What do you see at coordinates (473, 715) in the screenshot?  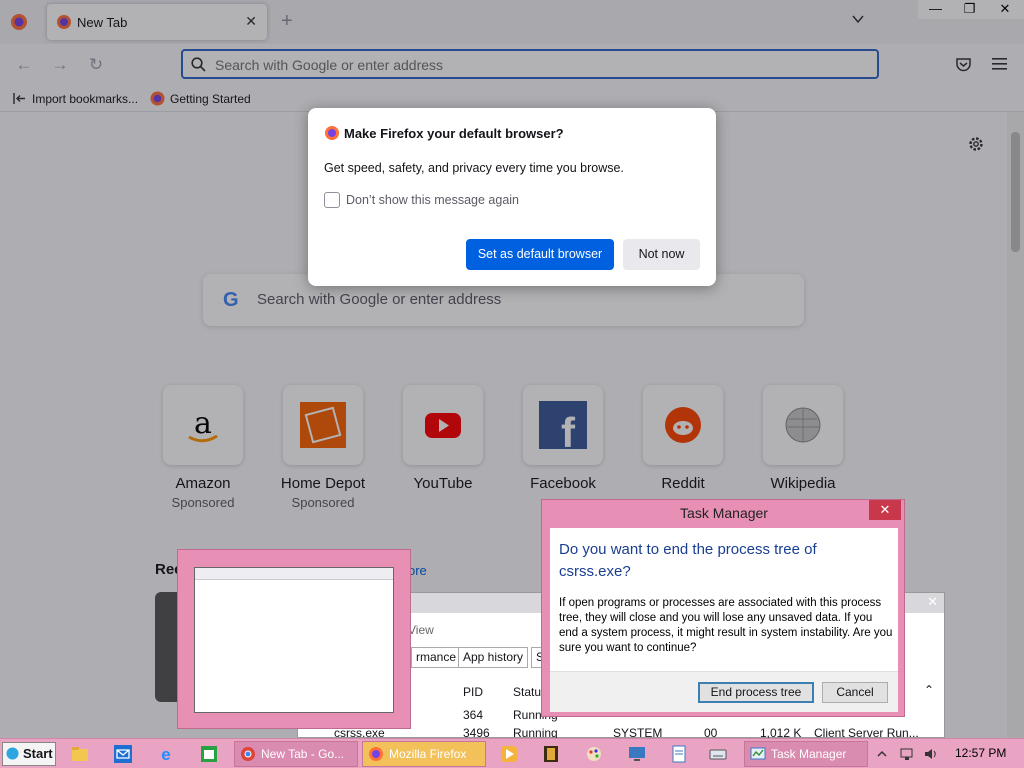 I see `row-pid: 364` at bounding box center [473, 715].